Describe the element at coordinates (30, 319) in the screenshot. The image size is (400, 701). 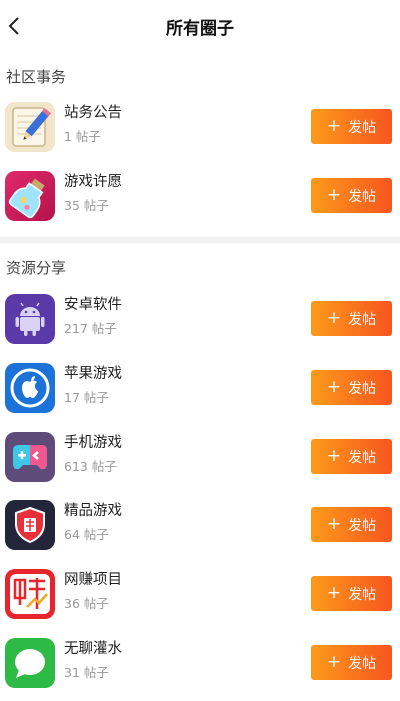
I see `android-icon` at that location.